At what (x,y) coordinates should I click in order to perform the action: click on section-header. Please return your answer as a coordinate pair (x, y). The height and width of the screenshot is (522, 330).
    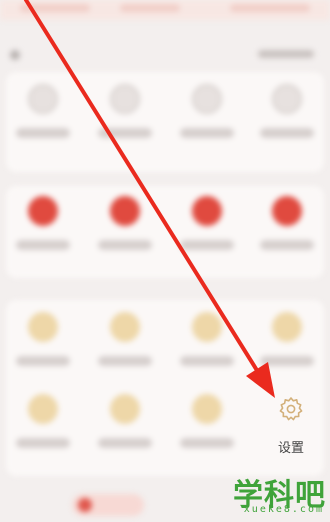
    Looking at the image, I should click on (165, 54).